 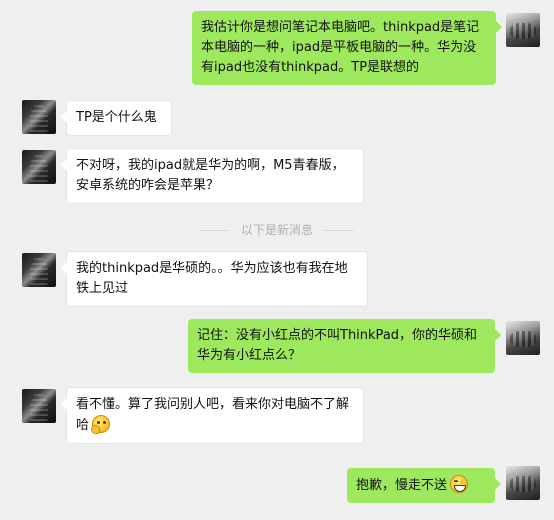 I want to click on thinking-emoji-icon, so click(x=101, y=424).